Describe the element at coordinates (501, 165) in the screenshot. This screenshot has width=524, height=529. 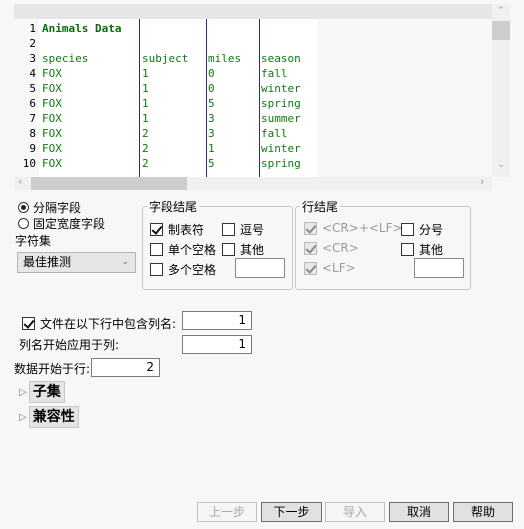
I see `scroll-down-icon: ⌄` at that location.